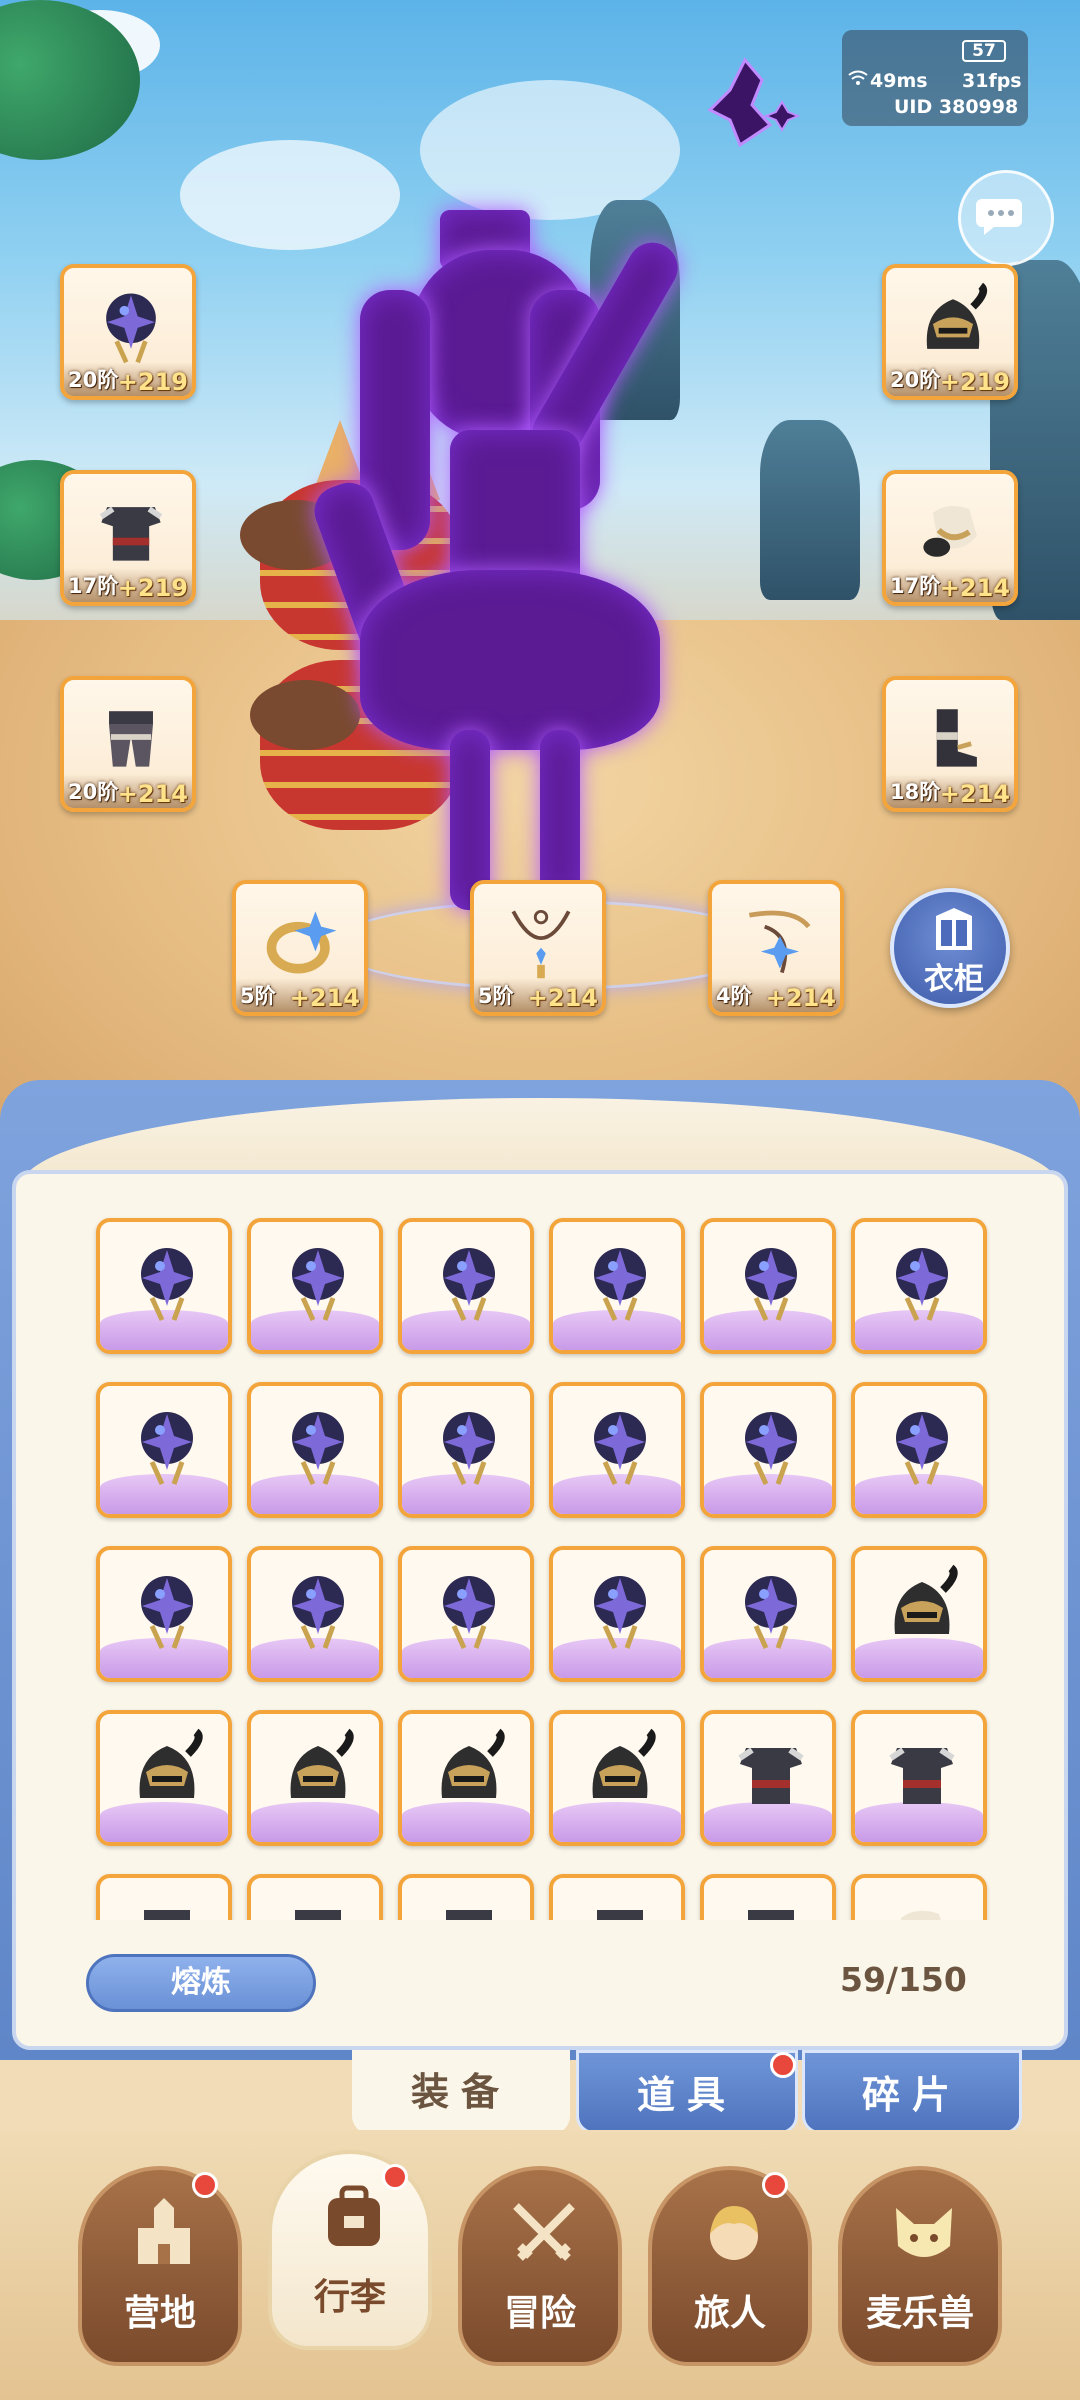 The image size is (1080, 2400). I want to click on nav-traveler: 旅人, so click(730, 2266).